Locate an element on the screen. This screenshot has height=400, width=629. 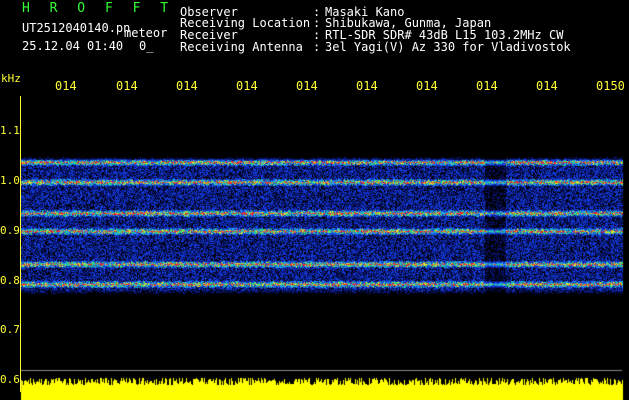
counter-label: 0_ is located at coordinates (146, 46).